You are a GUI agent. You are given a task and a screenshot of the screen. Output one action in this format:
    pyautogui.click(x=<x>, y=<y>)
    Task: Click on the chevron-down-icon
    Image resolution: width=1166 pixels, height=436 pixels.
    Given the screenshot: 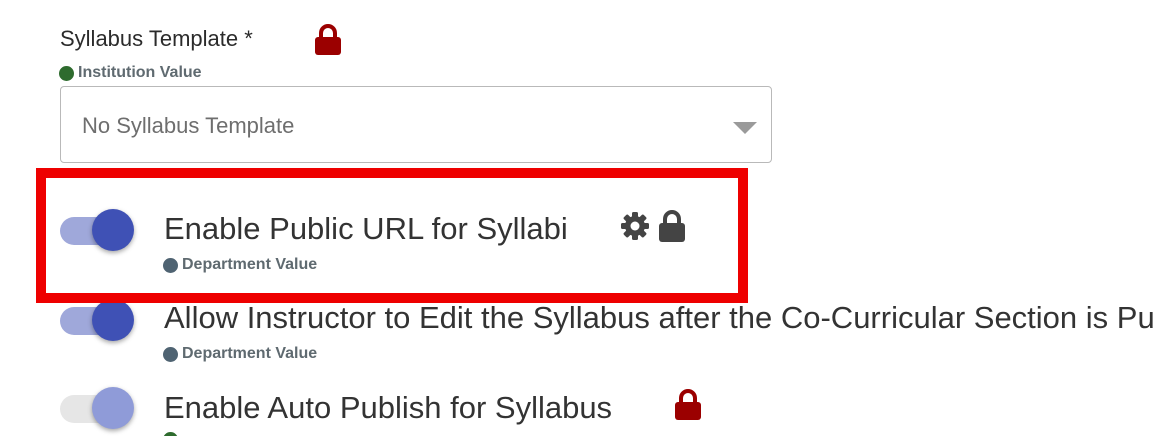 What is the action you would take?
    pyautogui.click(x=745, y=128)
    